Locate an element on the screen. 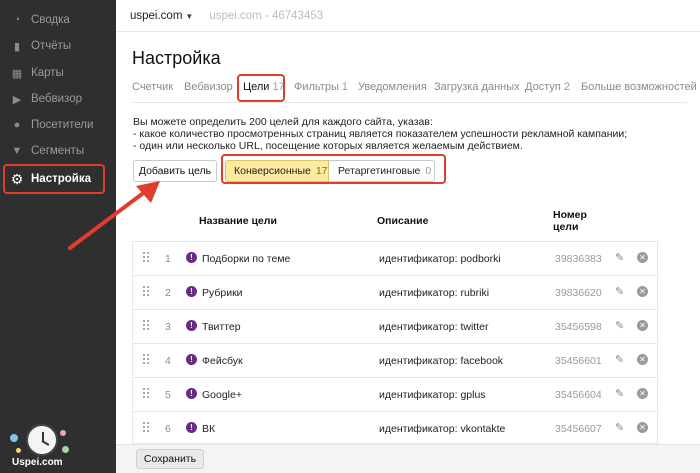 Image resolution: width=700 pixels, height=473 pixels. tabs-divider is located at coordinates (409, 102).